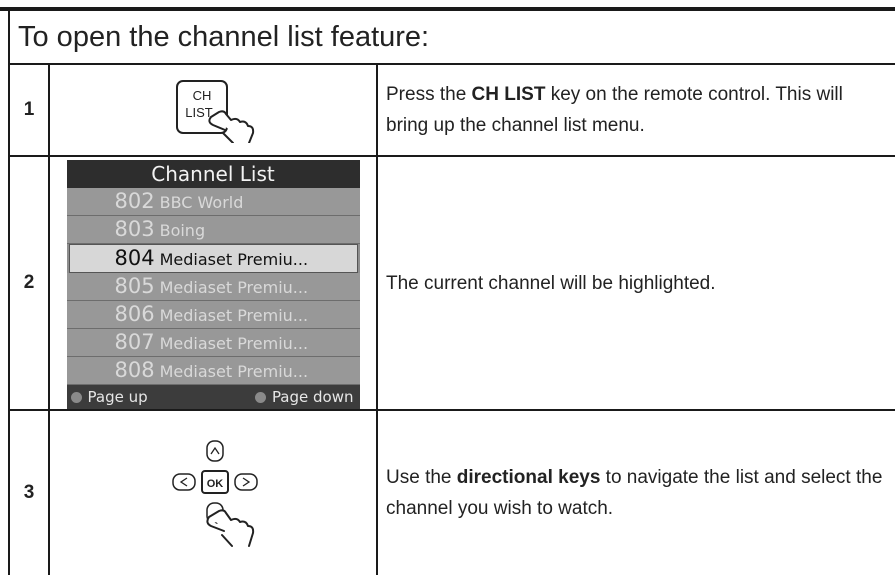 The height and width of the screenshot is (575, 895). Describe the element at coordinates (134, 257) in the screenshot. I see `channel-number: 804` at that location.